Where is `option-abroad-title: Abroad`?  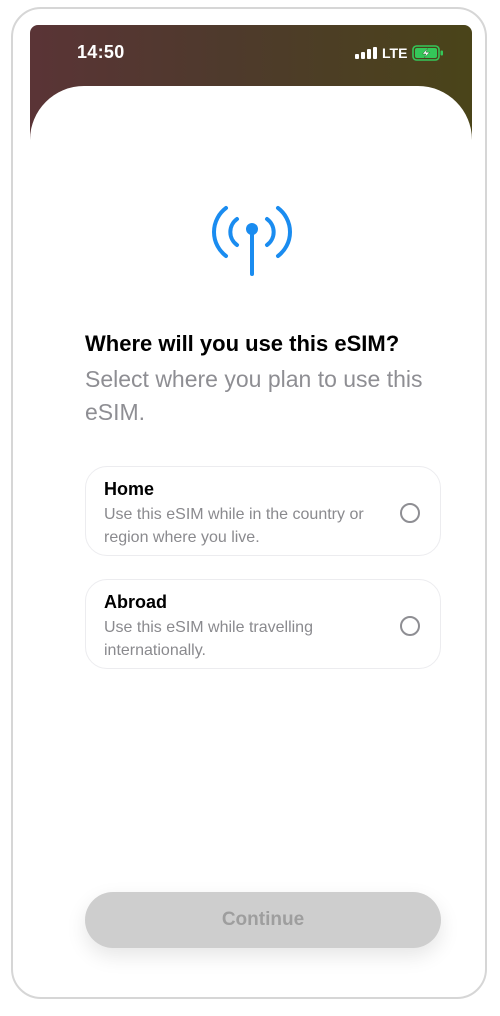
option-abroad-title: Abroad is located at coordinates (135, 602).